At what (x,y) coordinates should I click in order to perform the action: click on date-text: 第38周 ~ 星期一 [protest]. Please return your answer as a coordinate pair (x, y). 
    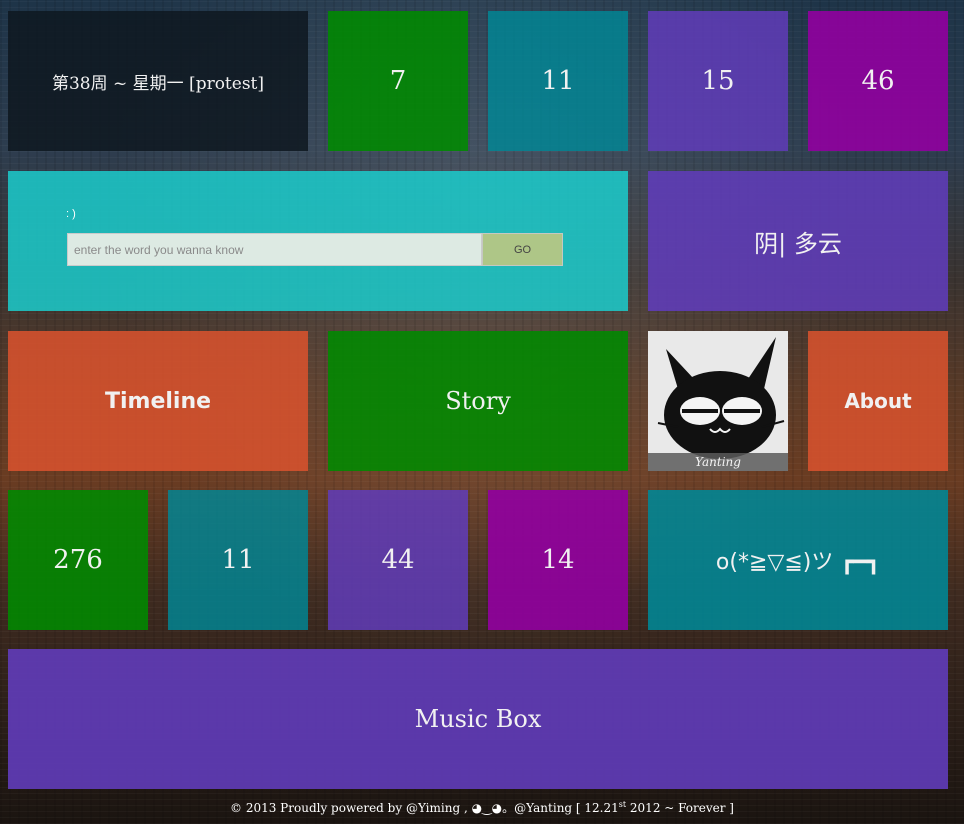
    Looking at the image, I should click on (158, 83).